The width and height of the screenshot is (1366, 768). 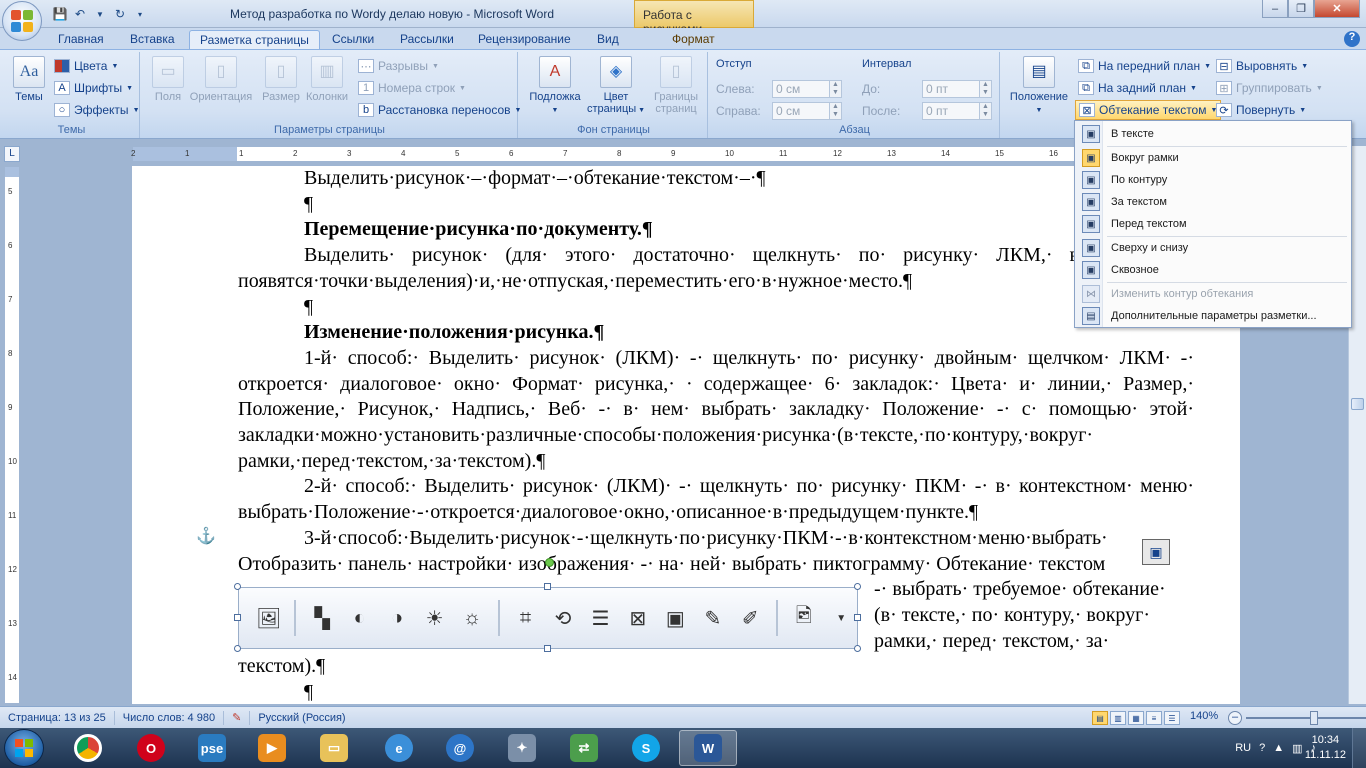 What do you see at coordinates (1357, 404) in the screenshot?
I see `scrollbar-thumb` at bounding box center [1357, 404].